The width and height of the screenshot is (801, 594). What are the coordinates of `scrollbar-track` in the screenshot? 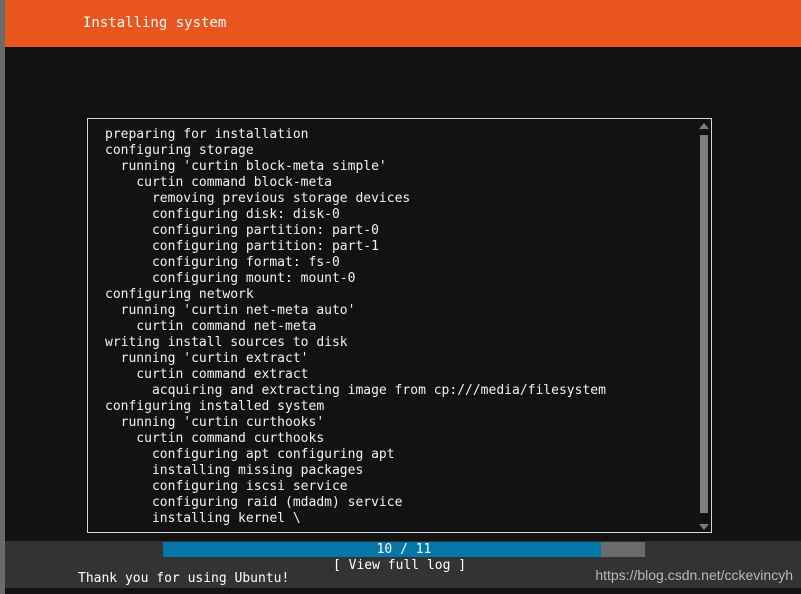 It's located at (704, 327).